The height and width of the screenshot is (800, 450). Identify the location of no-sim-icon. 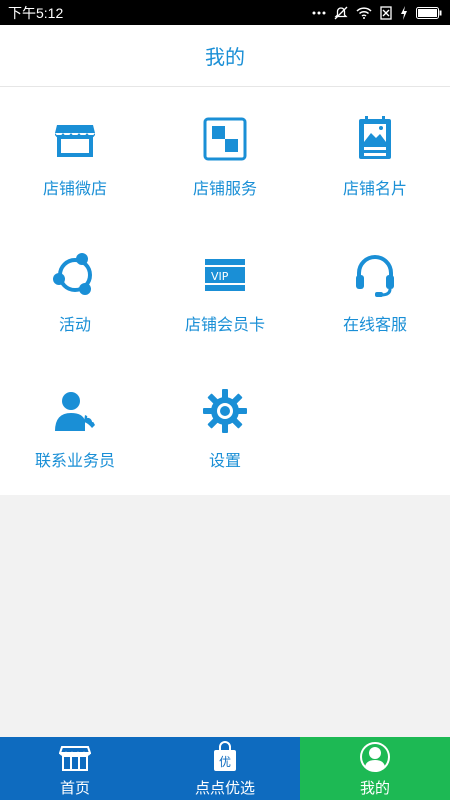
(386, 12).